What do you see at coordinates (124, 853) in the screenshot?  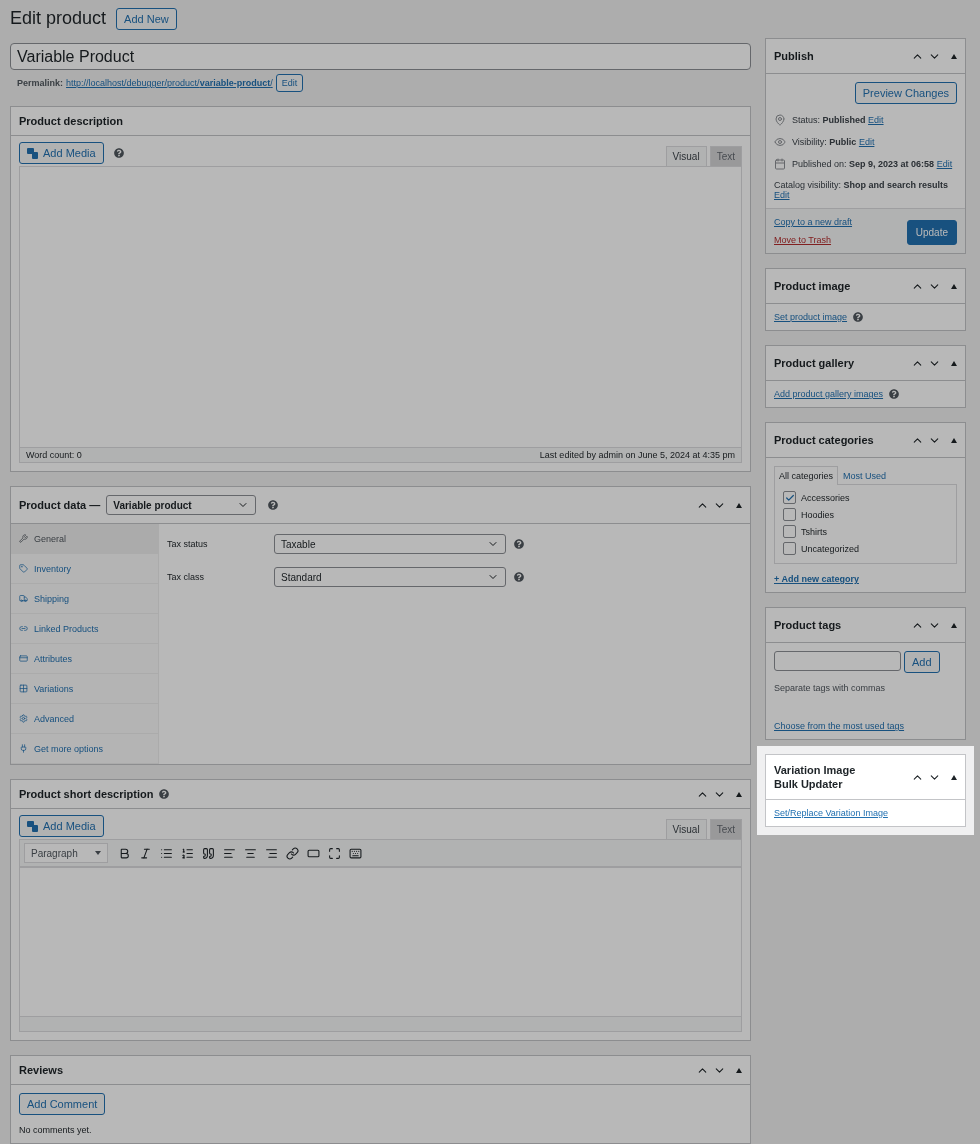 I see `bold-icon` at bounding box center [124, 853].